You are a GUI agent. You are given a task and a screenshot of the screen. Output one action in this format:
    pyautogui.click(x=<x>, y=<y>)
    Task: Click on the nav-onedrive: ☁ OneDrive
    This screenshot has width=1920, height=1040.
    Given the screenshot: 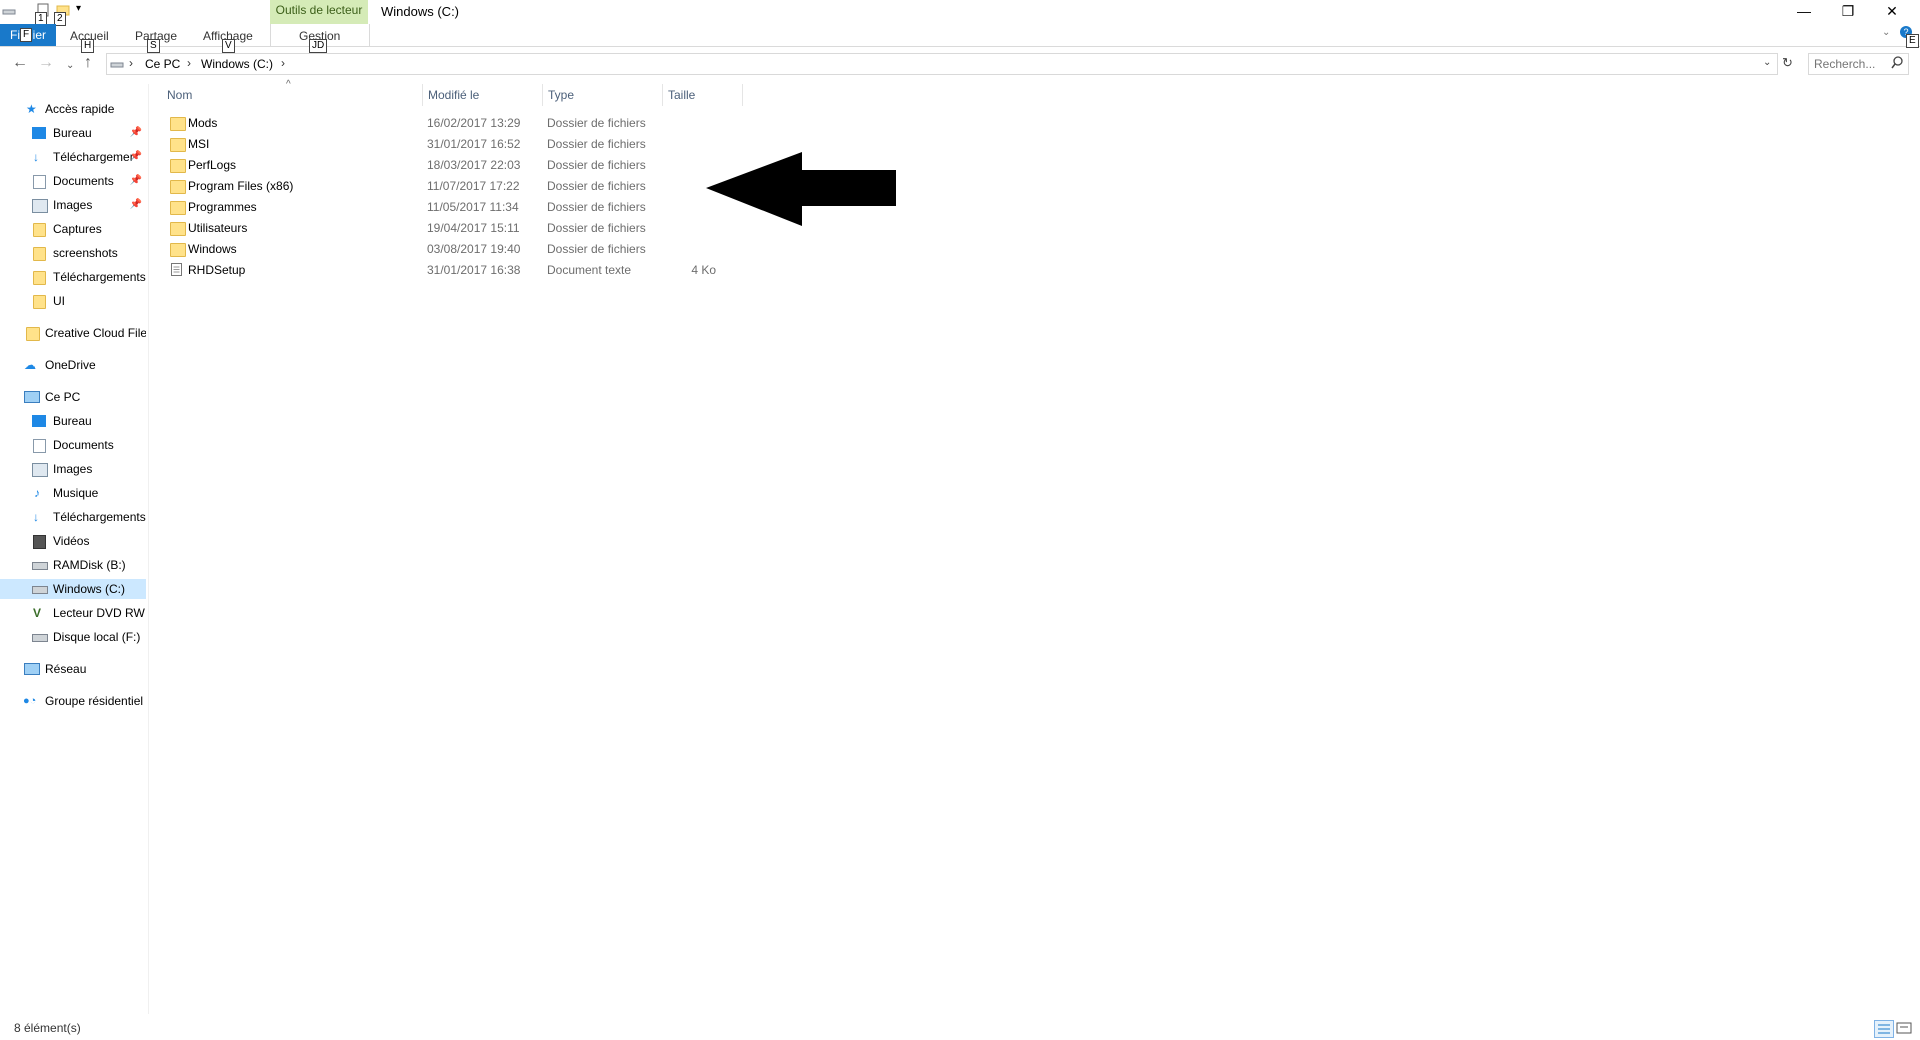 What is the action you would take?
    pyautogui.click(x=73, y=365)
    